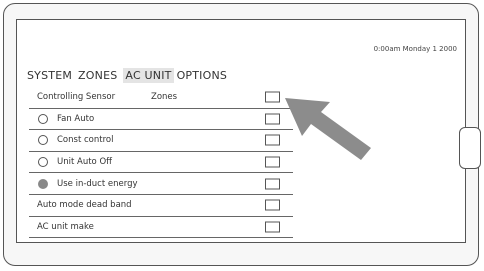  Describe the element at coordinates (97, 183) in the screenshot. I see `setting-label: Use in-duct energy` at that location.